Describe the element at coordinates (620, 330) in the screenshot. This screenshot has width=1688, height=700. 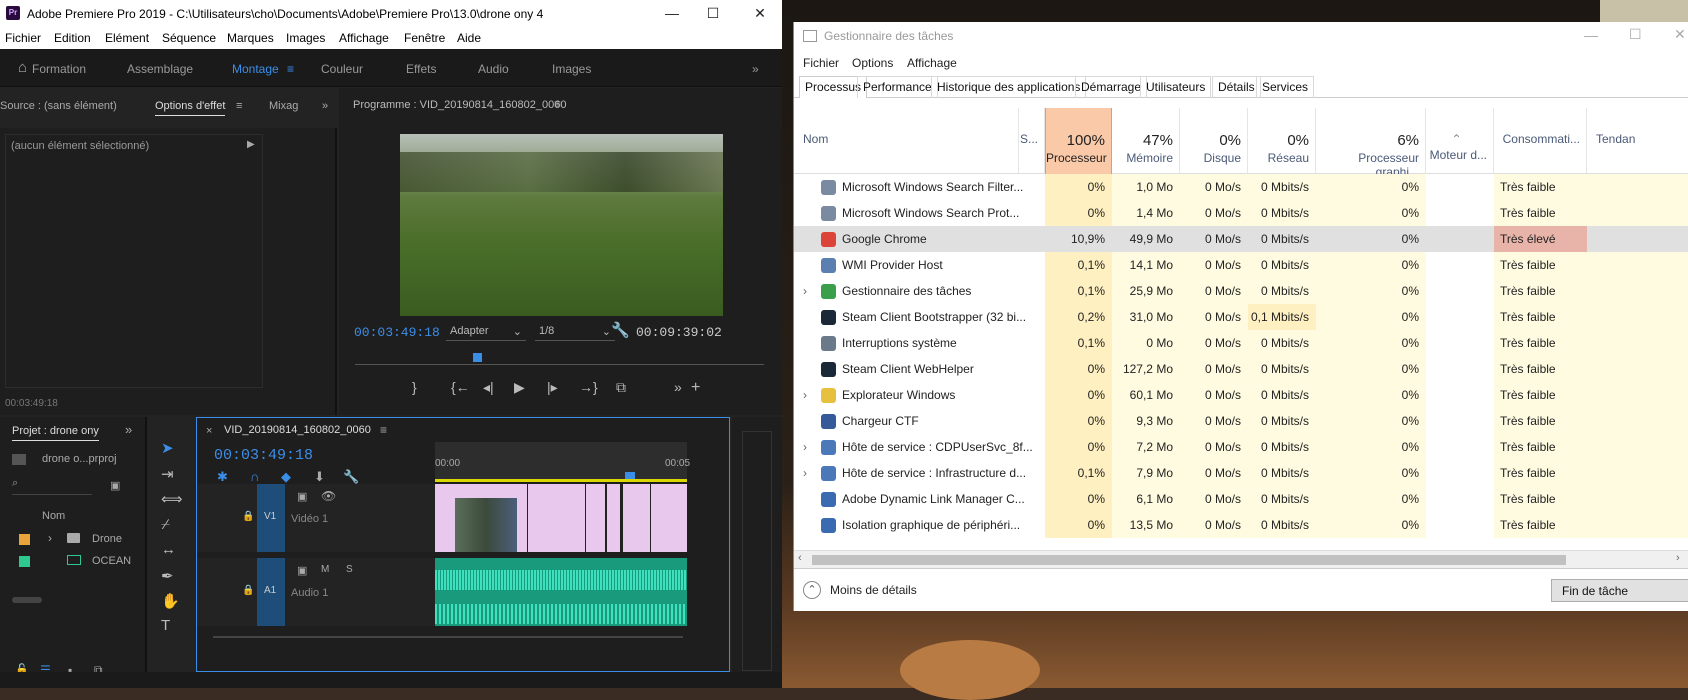
I see `wrench-icon: 🔧` at that location.